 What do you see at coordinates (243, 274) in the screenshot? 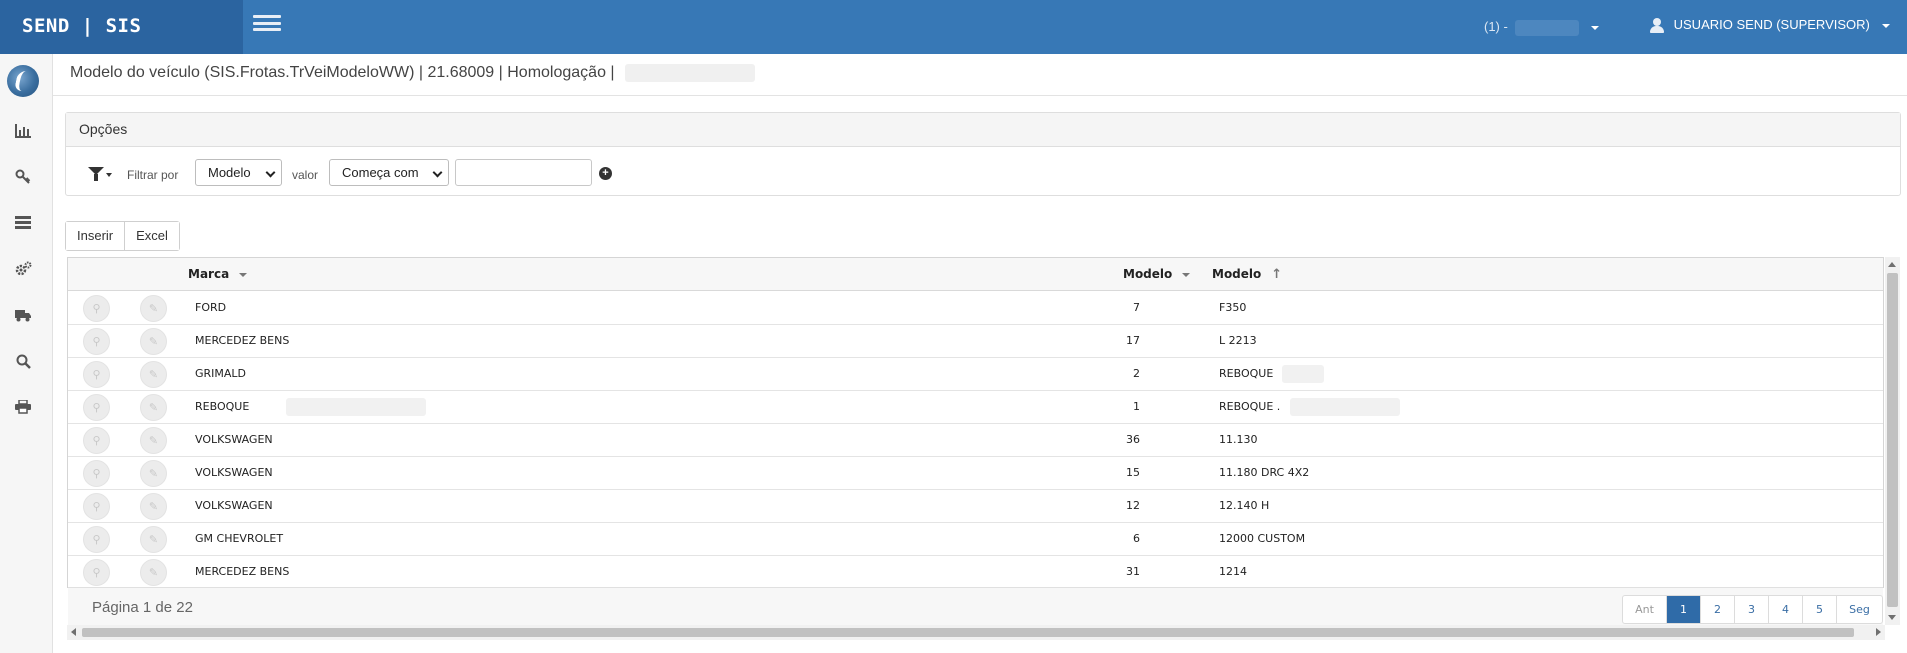
I see `sort-caret-icon` at bounding box center [243, 274].